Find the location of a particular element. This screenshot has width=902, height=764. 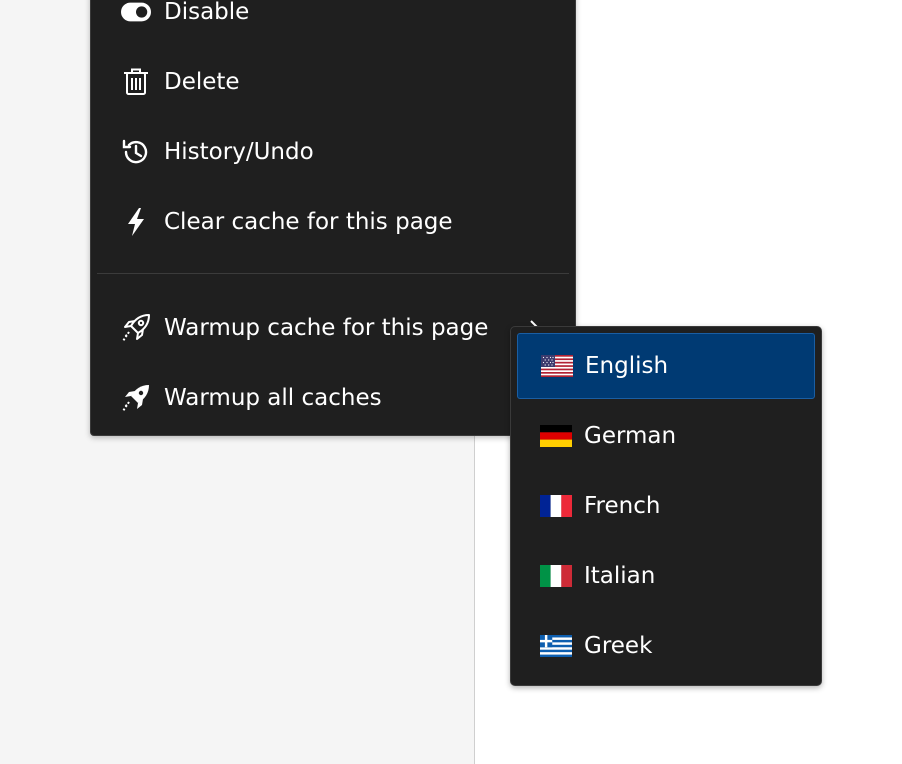

menu-item-history-undo: History/Undo is located at coordinates (333, 152).